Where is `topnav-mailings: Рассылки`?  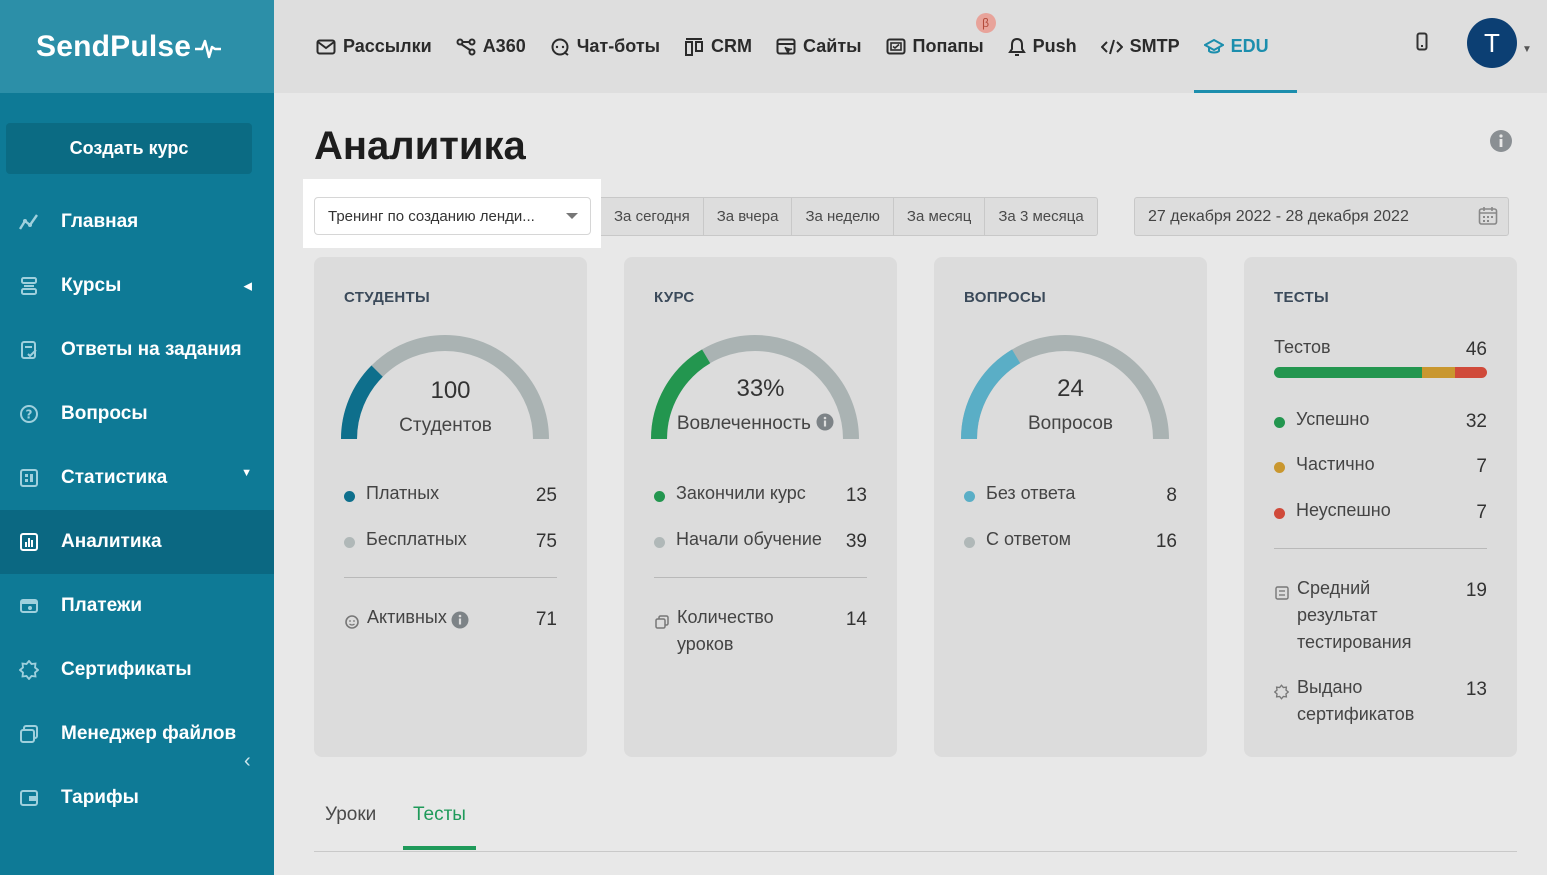
topnav-mailings: Рассылки is located at coordinates (374, 46).